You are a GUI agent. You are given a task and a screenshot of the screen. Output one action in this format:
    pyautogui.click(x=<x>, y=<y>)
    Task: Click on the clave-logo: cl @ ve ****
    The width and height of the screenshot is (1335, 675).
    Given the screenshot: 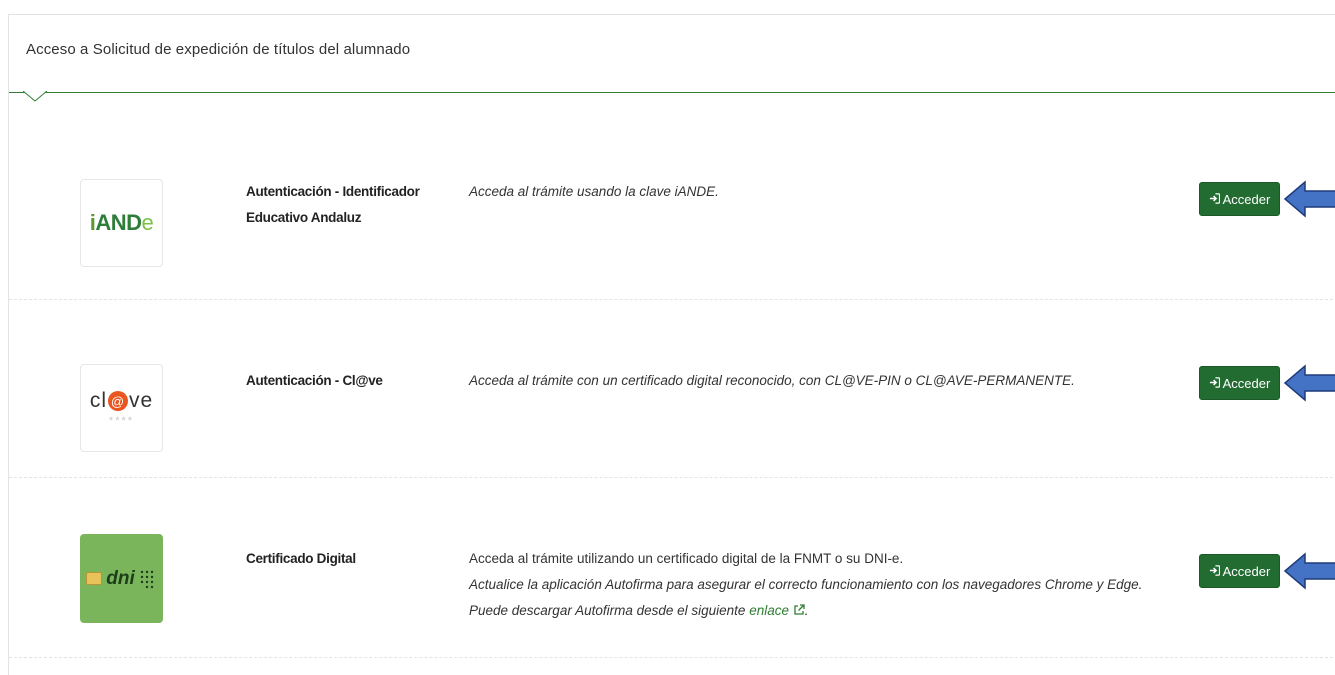 What is the action you would take?
    pyautogui.click(x=121, y=408)
    